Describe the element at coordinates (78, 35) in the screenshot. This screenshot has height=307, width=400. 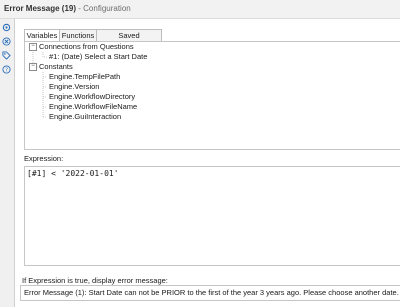
I see `tab-functions: Functions` at that location.